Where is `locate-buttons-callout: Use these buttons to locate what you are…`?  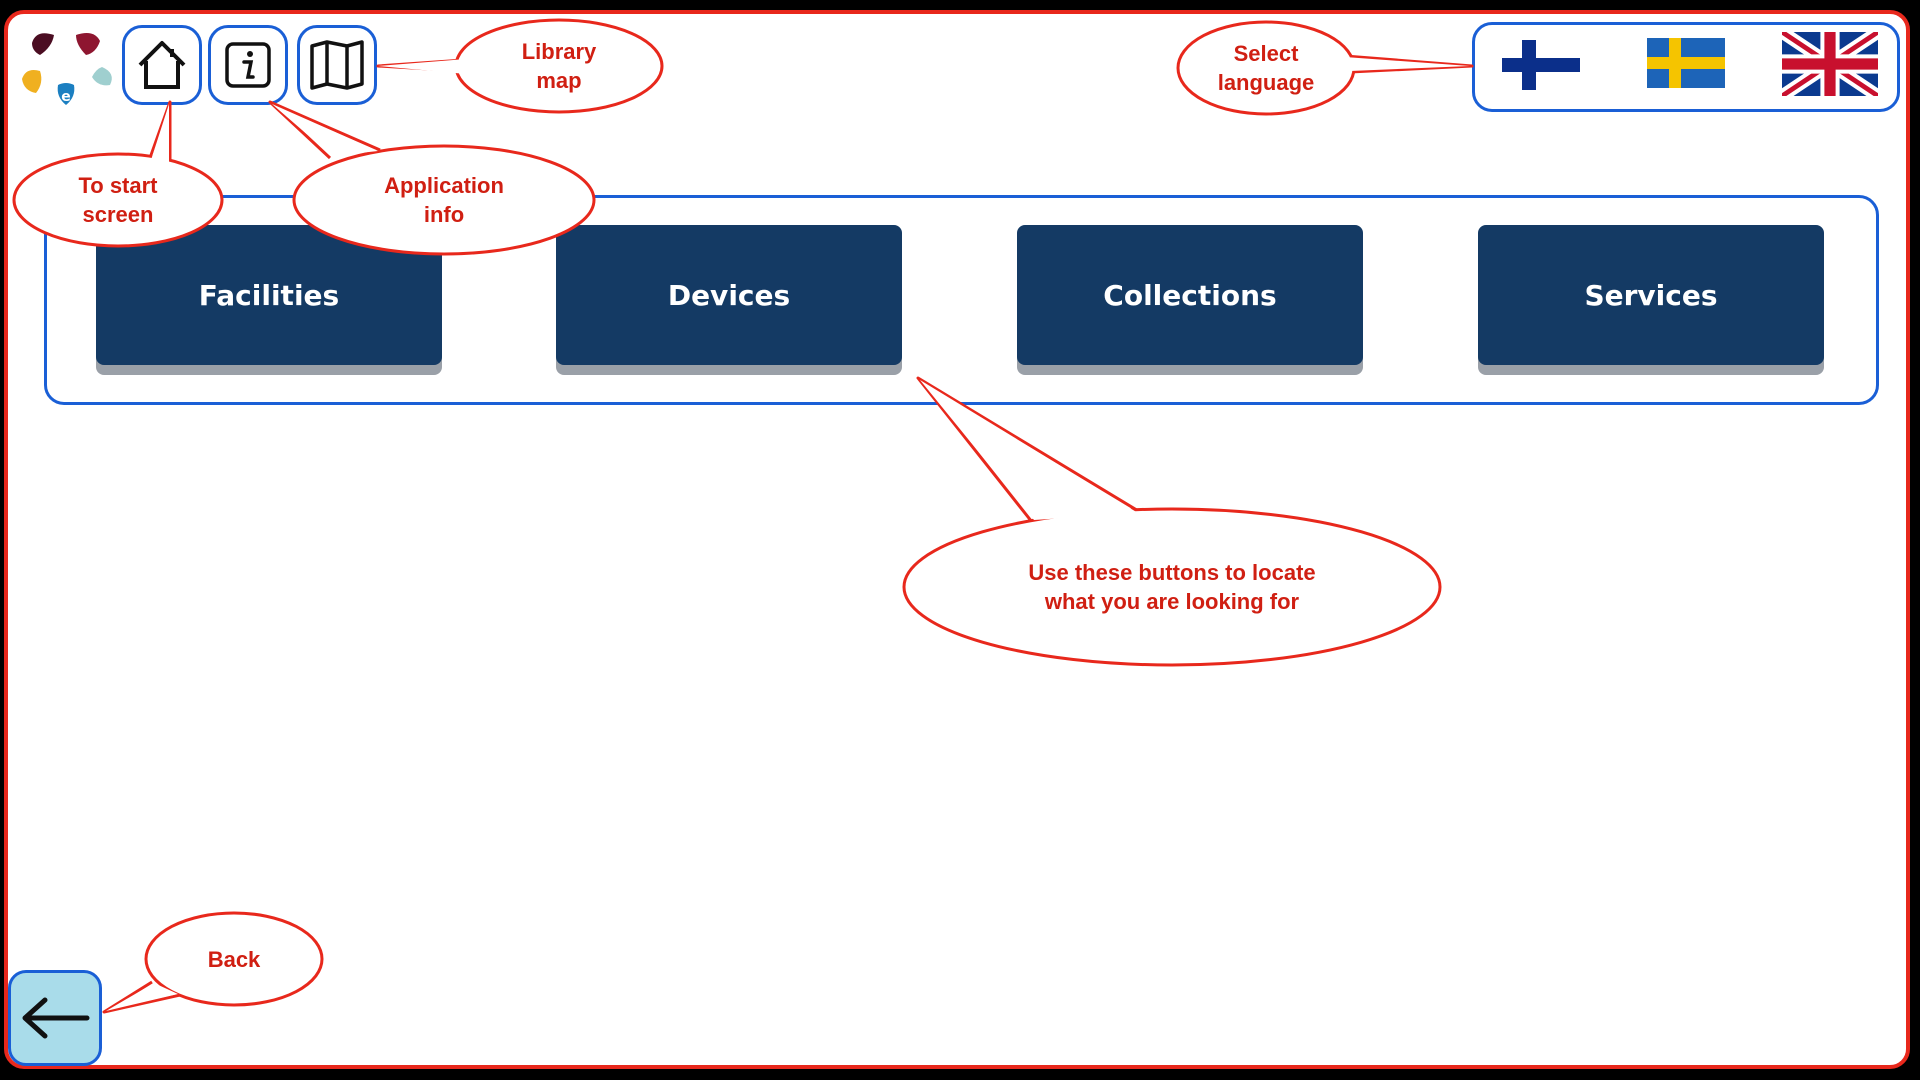
locate-buttons-callout: Use these buttons to locate what you are… is located at coordinates (1172, 587).